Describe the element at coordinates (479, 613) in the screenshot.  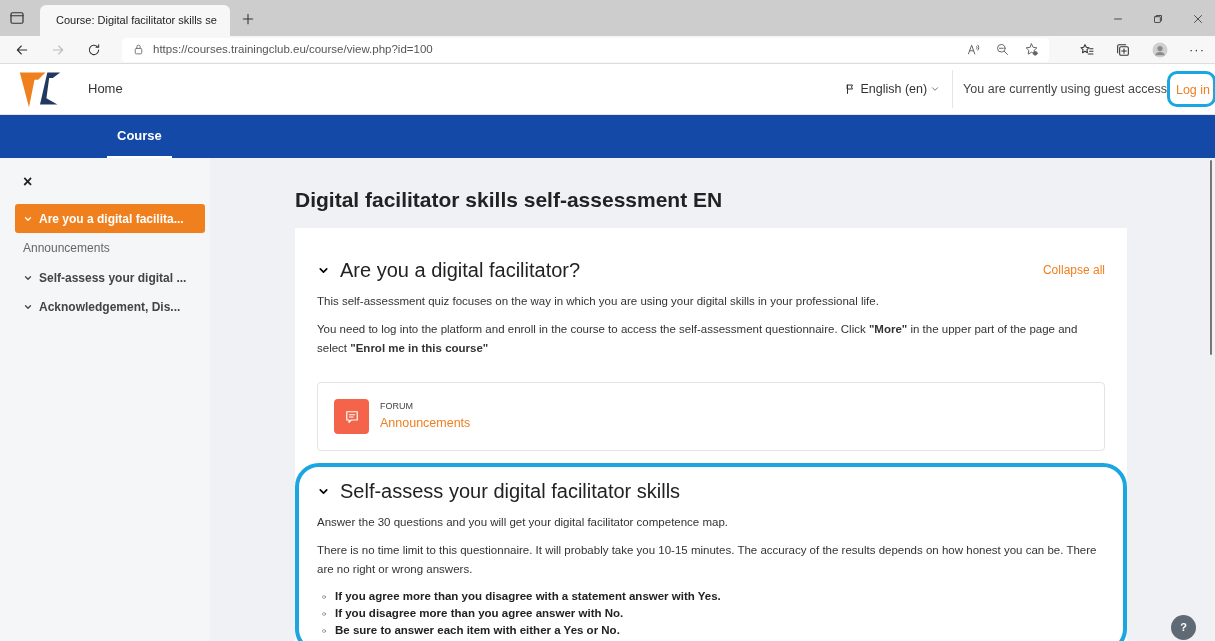
I see `bullet-text: If you disagree more than you agree answer with No.` at that location.